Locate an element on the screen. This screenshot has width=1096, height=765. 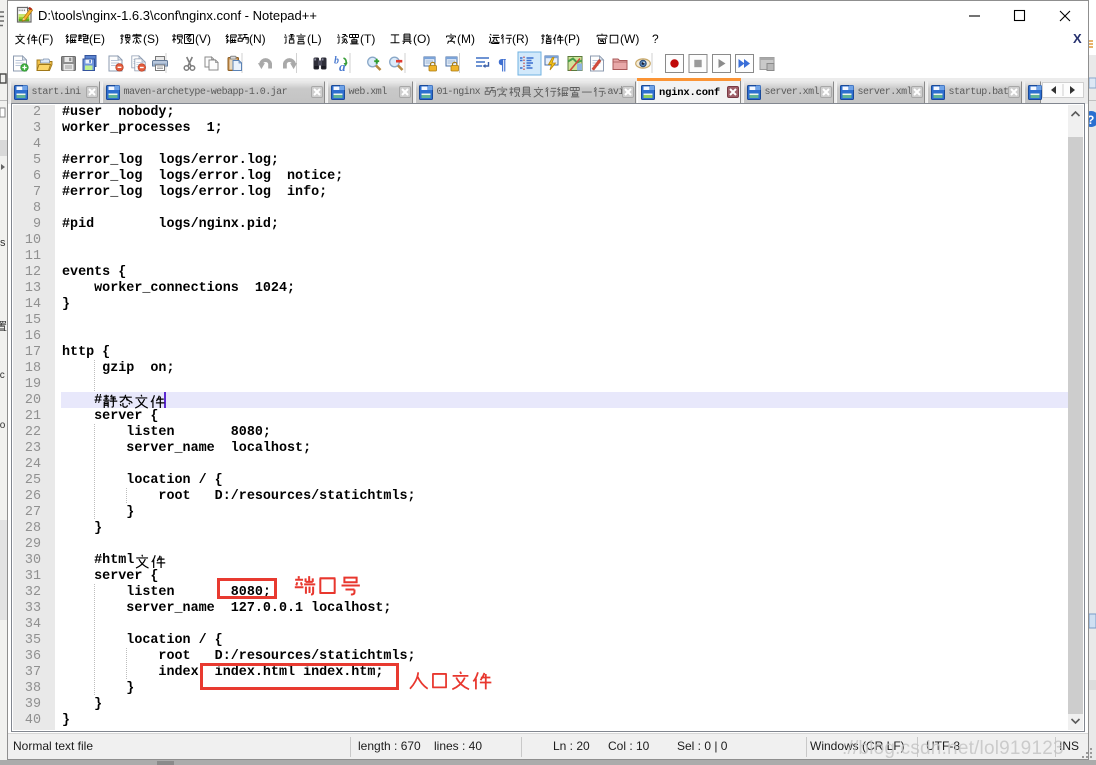
svg-text: a is located at coordinates (342, 66).